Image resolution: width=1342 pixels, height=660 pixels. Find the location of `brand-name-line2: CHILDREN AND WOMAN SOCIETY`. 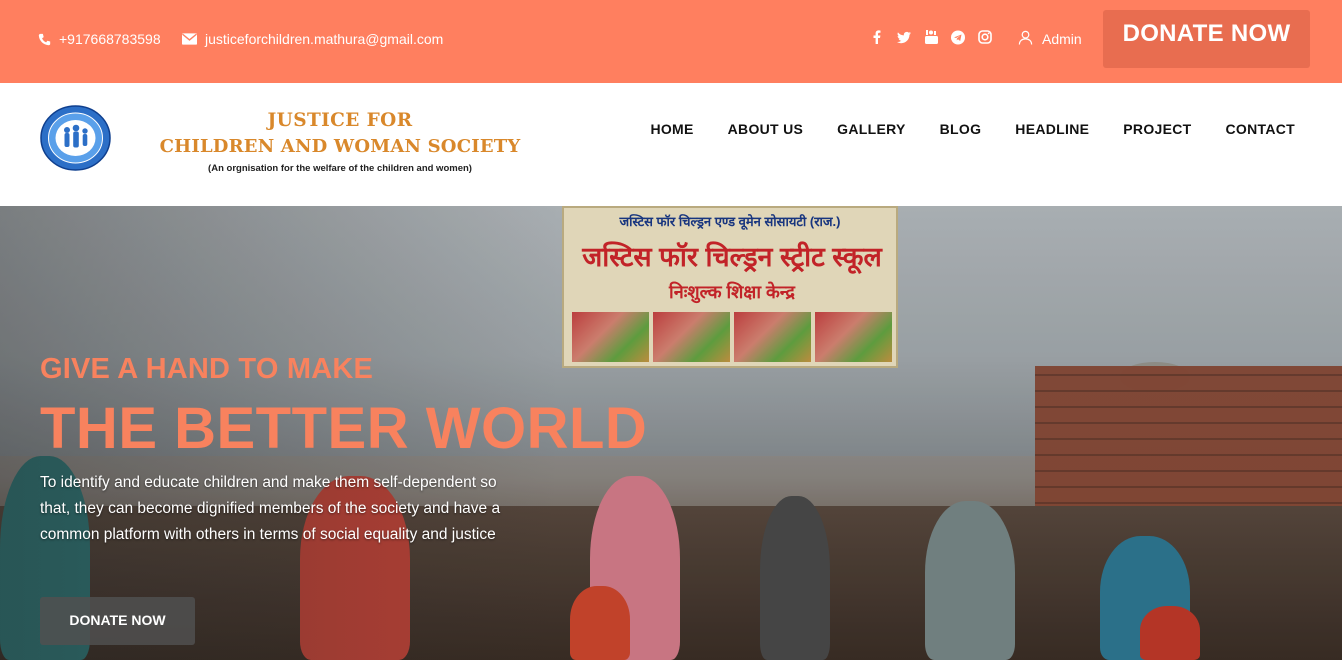

brand-name-line2: CHILDREN AND WOMAN SOCIETY is located at coordinates (340, 146).